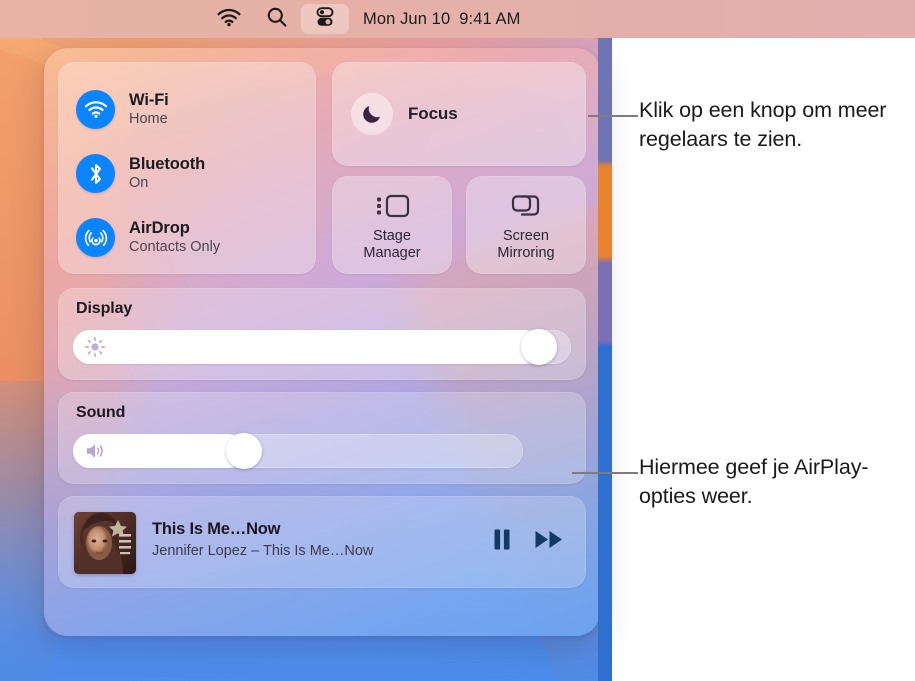 The width and height of the screenshot is (915, 681). What do you see at coordinates (539, 347) in the screenshot?
I see `display-slider-knob` at bounding box center [539, 347].